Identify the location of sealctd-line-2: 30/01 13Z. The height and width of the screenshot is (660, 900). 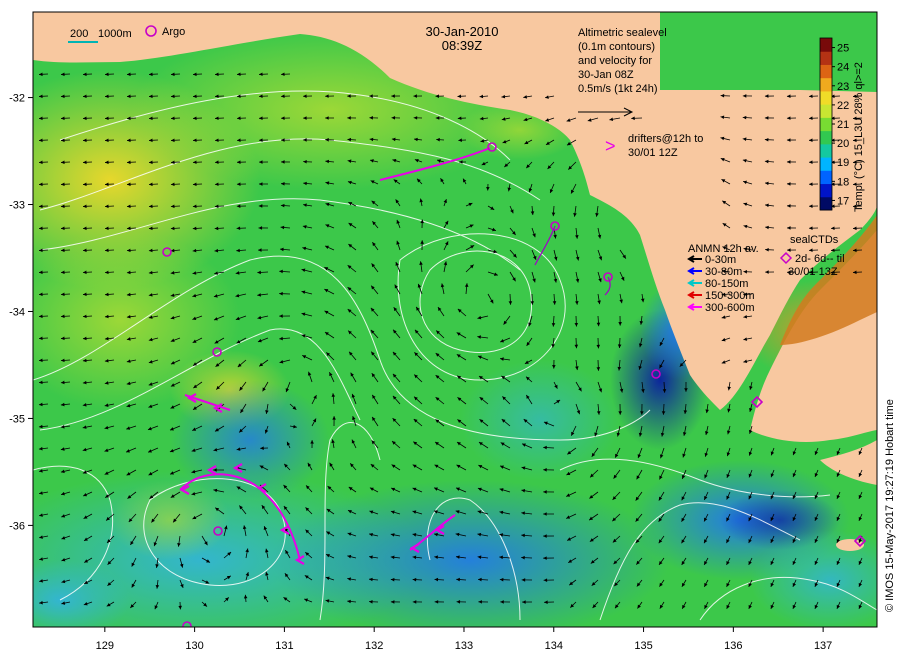
(813, 272).